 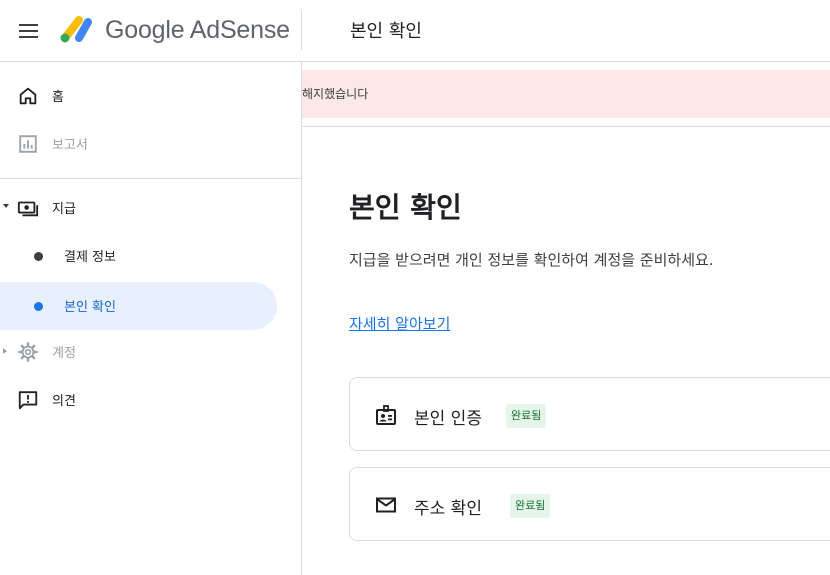 What do you see at coordinates (138, 352) in the screenshot?
I see `sidebar-item-account: 계정` at bounding box center [138, 352].